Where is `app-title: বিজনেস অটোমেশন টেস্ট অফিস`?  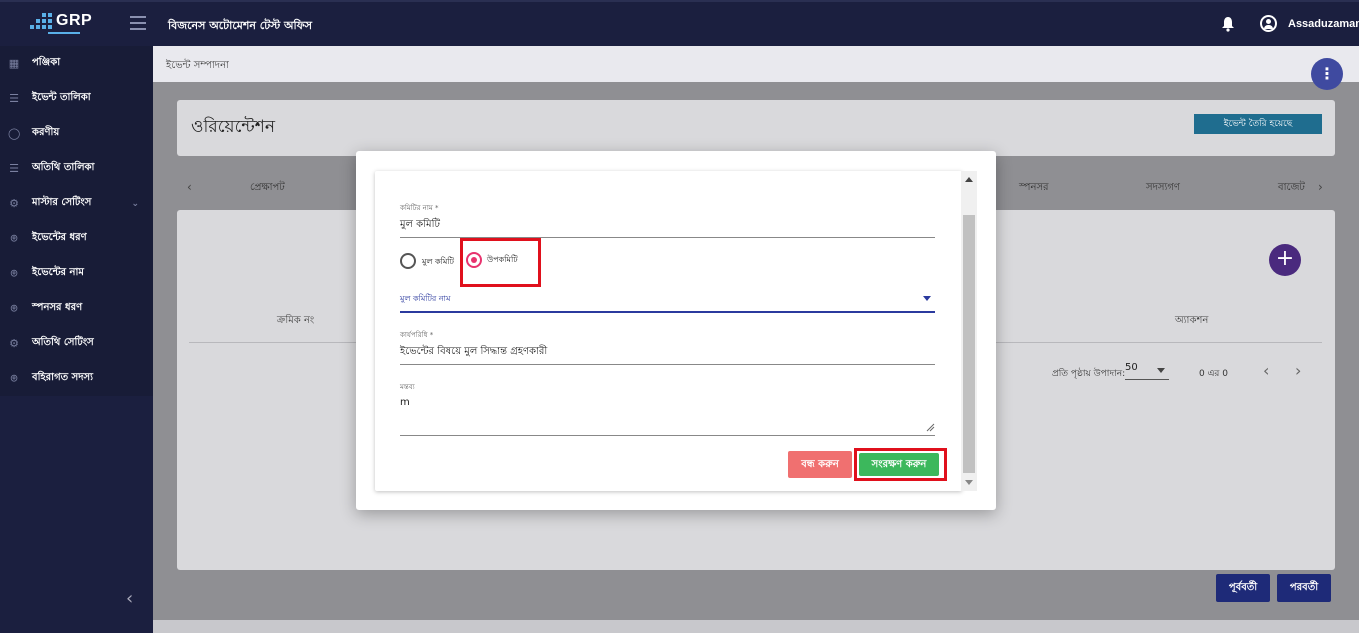
app-title: বিজনেস অটোমেশন টেস্ট অফিস is located at coordinates (240, 25).